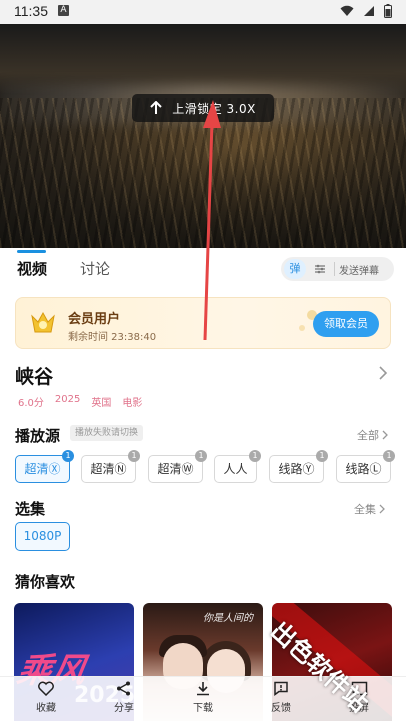 The image size is (406, 722). Describe the element at coordinates (31, 11) in the screenshot. I see `status-time: 11:35` at that location.